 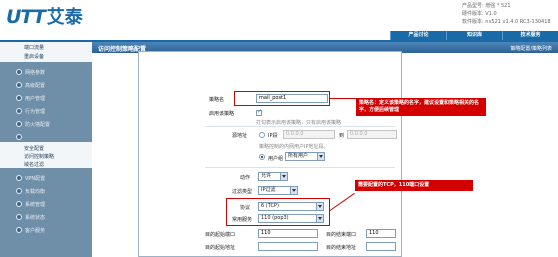 I want to click on service-select: 110 (pop3), so click(x=291, y=218).